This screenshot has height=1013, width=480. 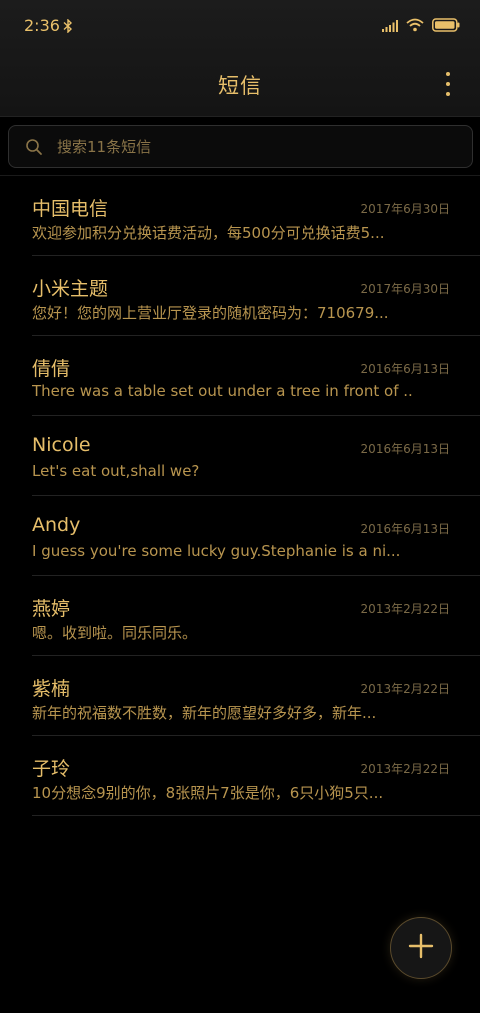 I want to click on search-icon, so click(x=34, y=149).